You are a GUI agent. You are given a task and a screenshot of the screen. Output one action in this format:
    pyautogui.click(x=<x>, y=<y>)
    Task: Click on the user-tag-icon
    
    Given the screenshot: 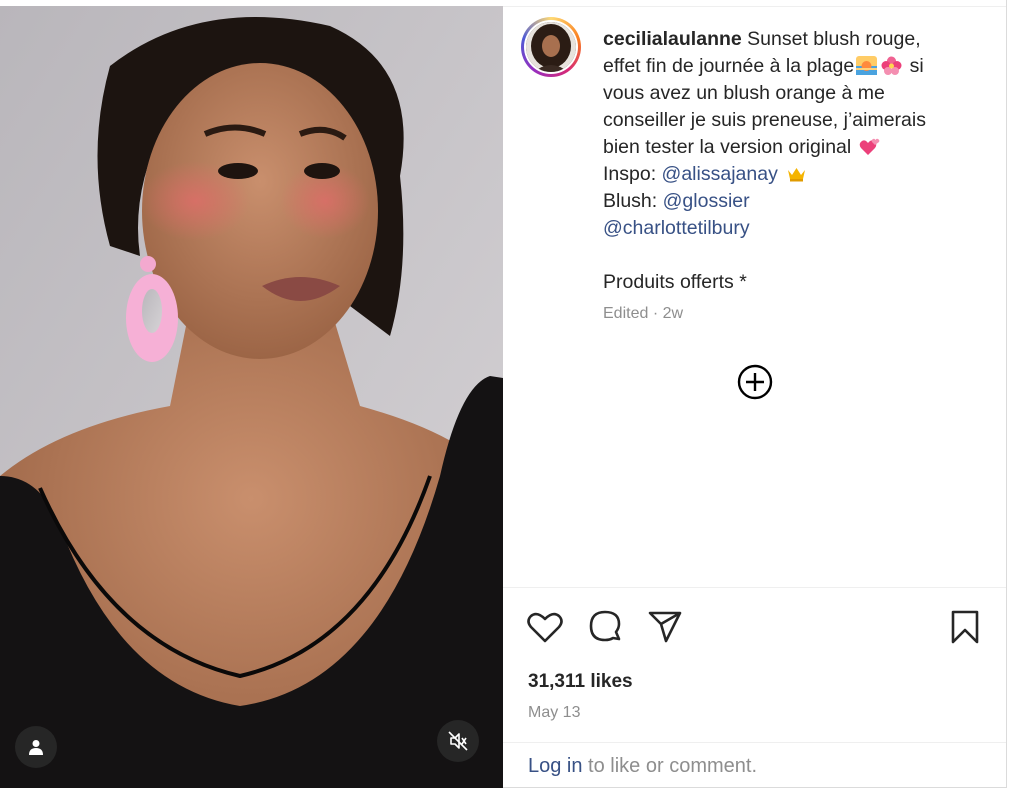 What is the action you would take?
    pyautogui.click(x=36, y=747)
    